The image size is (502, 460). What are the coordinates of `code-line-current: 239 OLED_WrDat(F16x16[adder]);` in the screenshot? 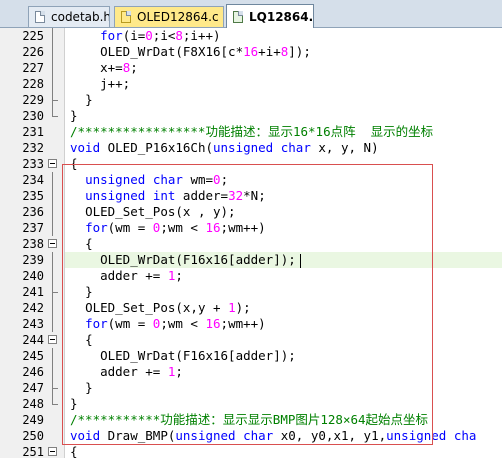 It's located at (251, 260).